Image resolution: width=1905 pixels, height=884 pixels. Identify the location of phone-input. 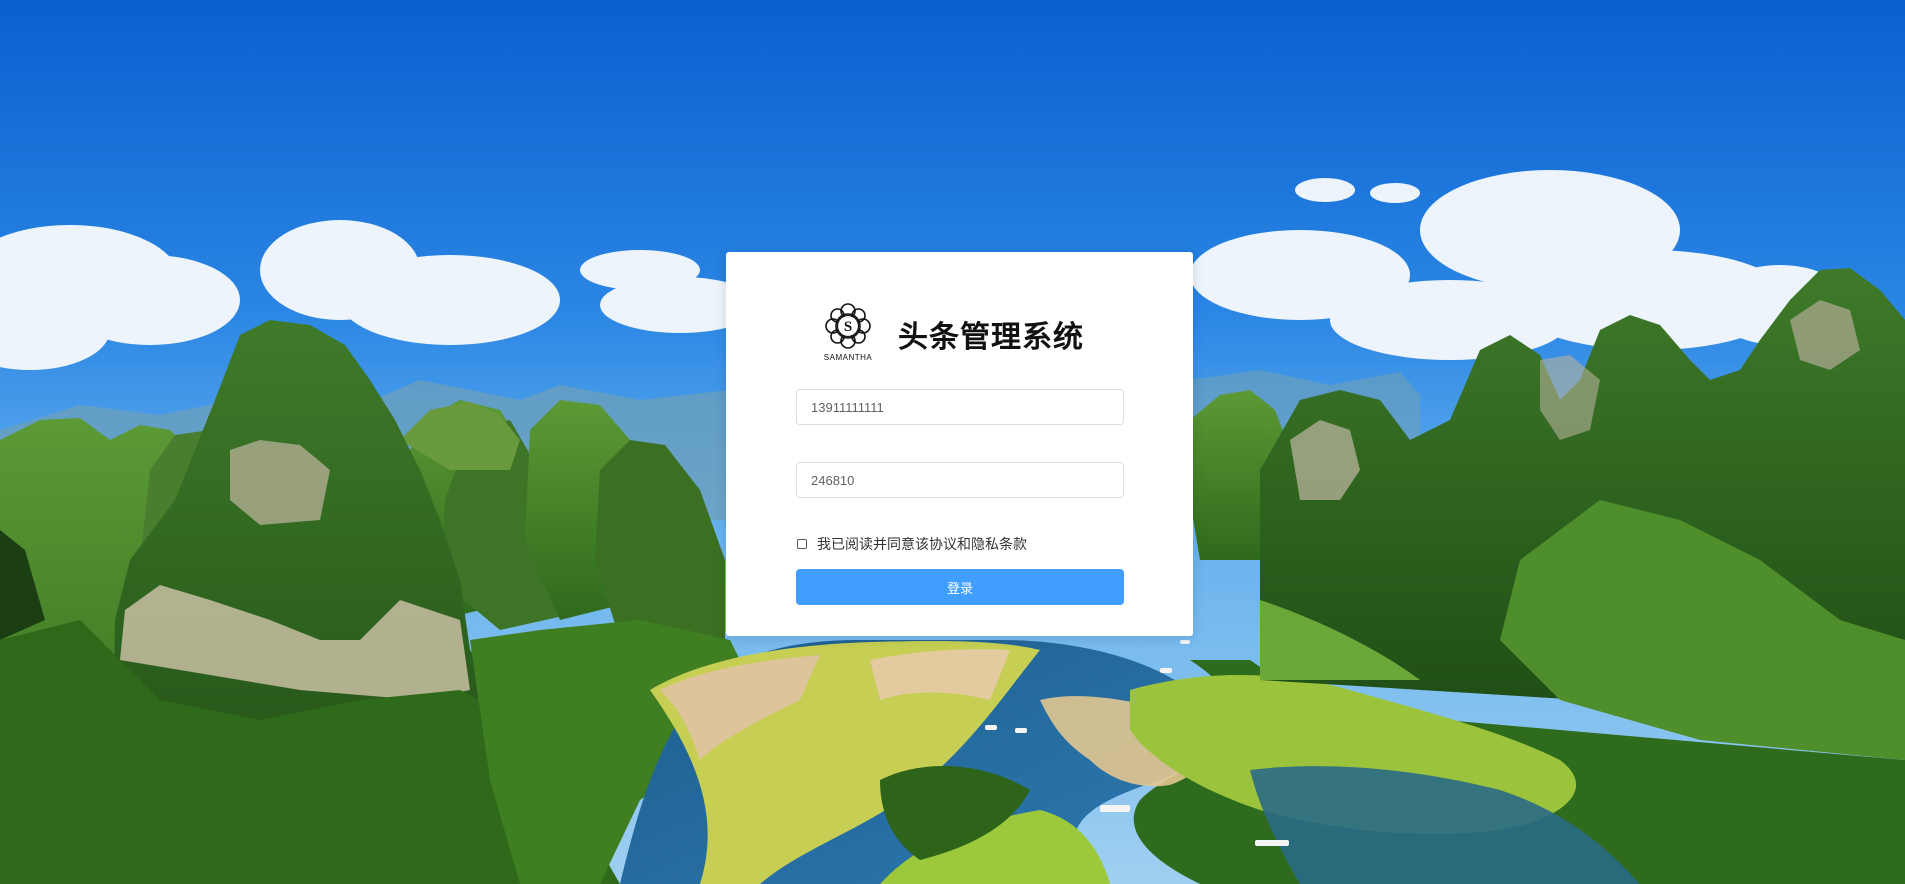
(960, 407).